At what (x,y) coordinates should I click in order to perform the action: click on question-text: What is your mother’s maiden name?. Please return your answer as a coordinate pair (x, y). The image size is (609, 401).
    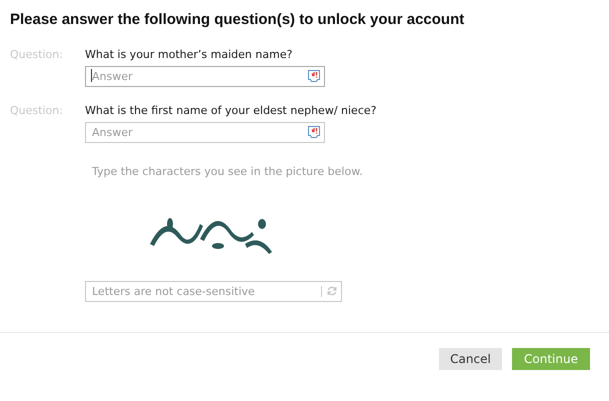
    Looking at the image, I should click on (189, 55).